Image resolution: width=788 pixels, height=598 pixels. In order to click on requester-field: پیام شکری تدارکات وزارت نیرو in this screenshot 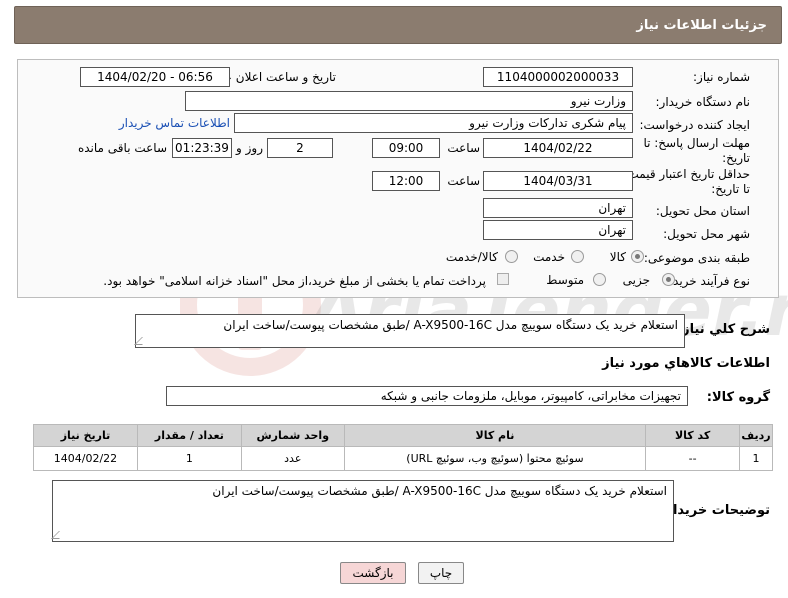, I will do `click(433, 123)`.